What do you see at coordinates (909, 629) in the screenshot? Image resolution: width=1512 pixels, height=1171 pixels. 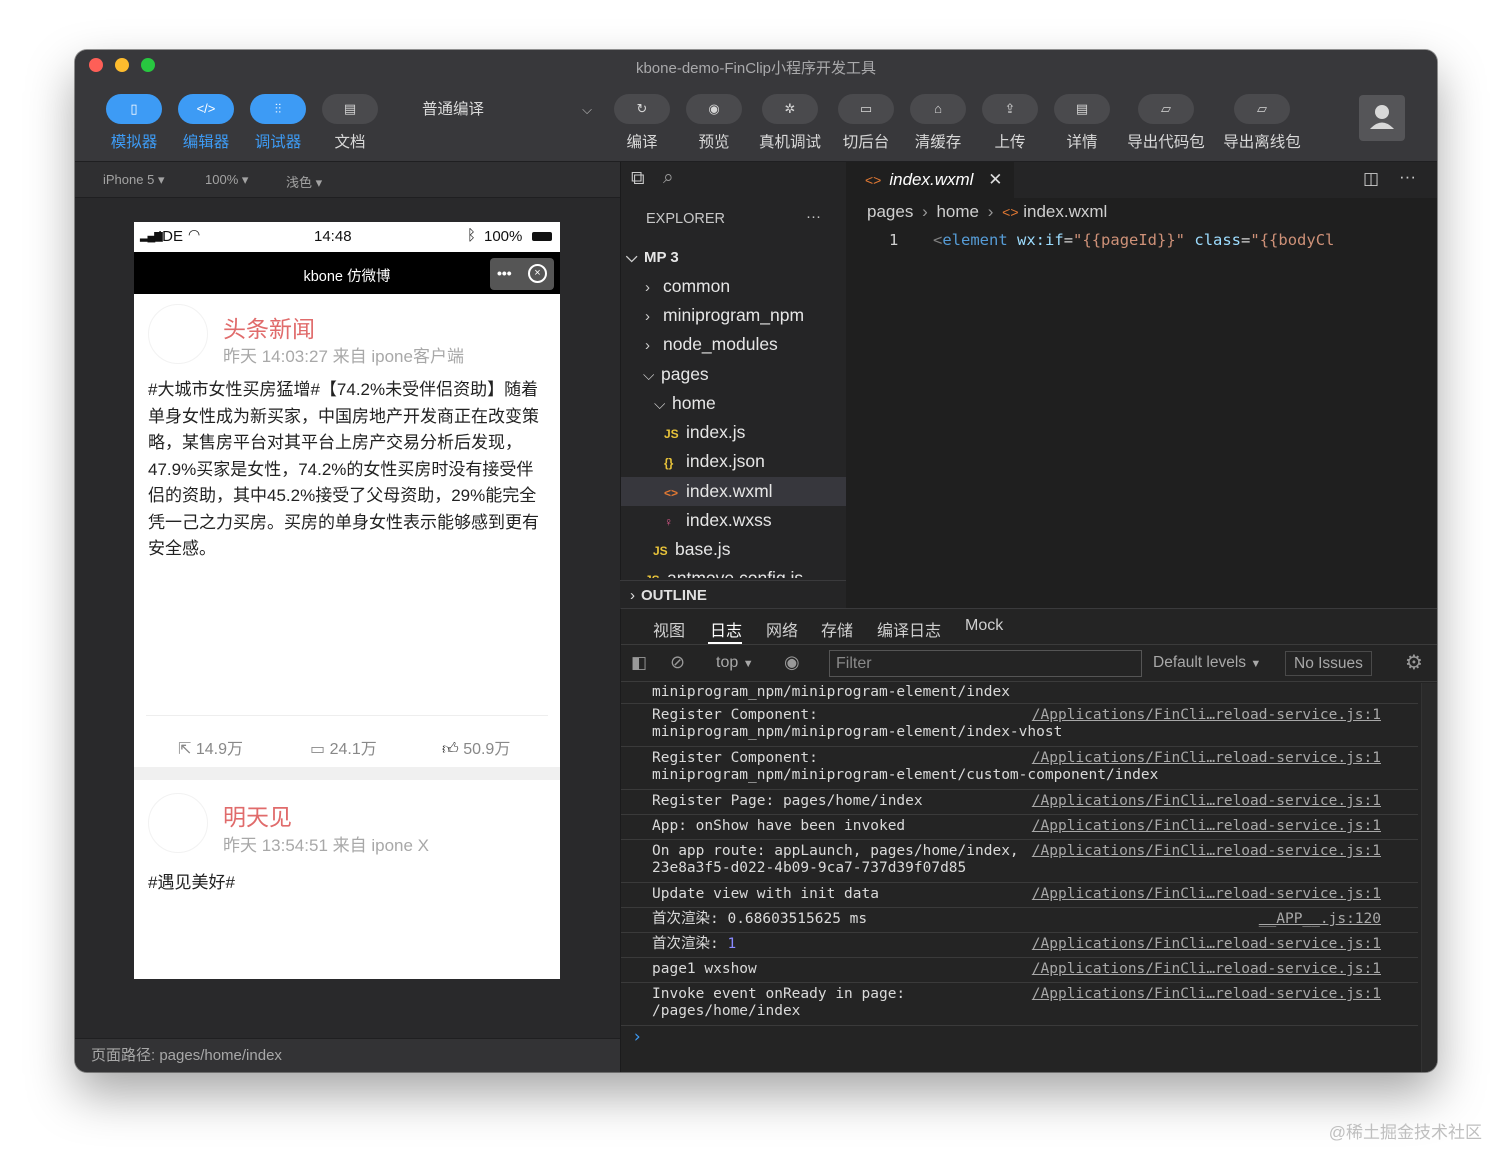 I see `tab-compile-log: 编译日志` at bounding box center [909, 629].